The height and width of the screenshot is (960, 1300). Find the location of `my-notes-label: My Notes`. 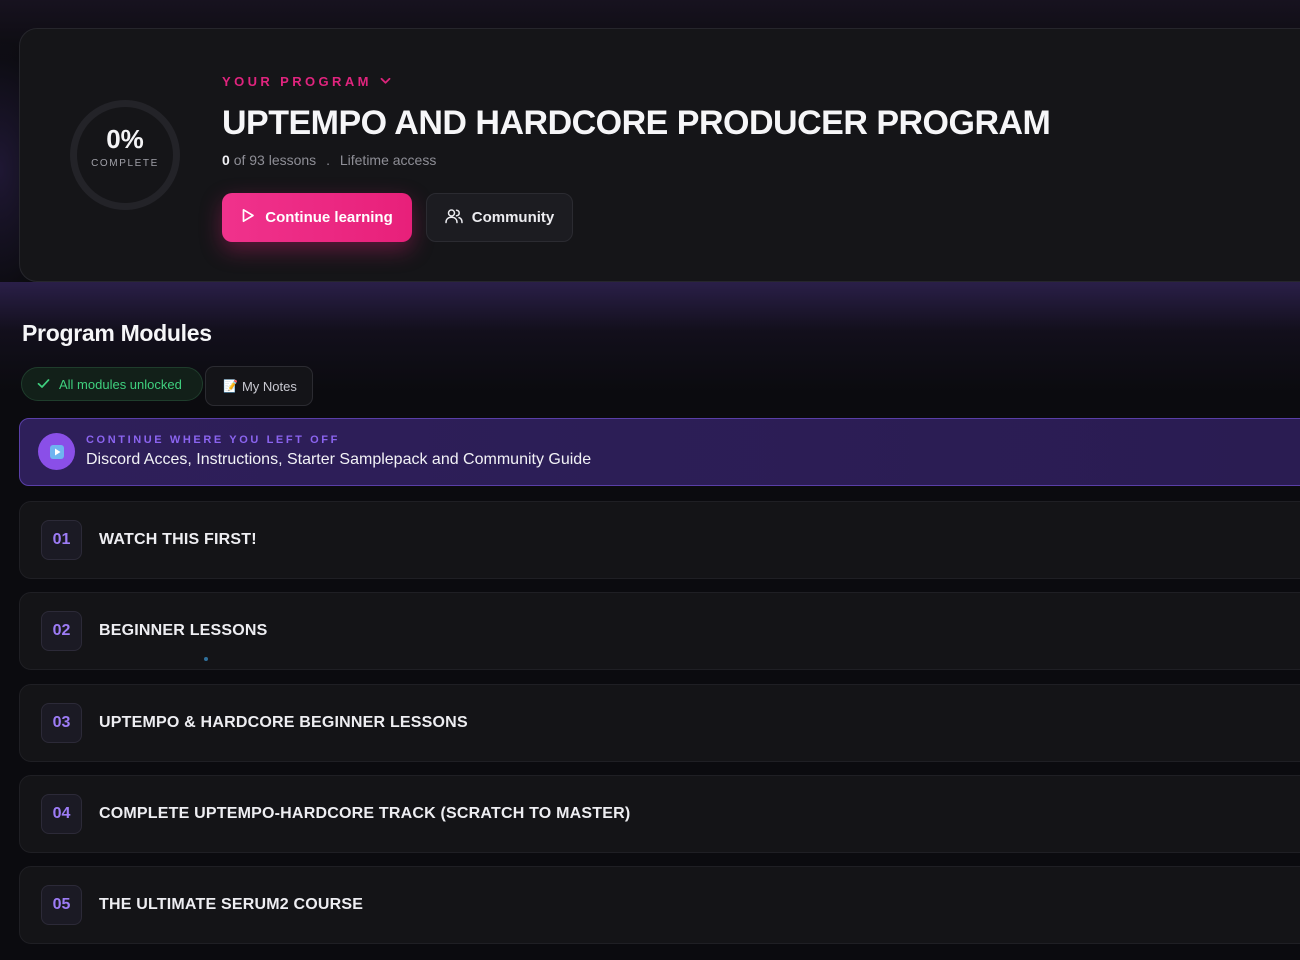

my-notes-label: My Notes is located at coordinates (269, 386).